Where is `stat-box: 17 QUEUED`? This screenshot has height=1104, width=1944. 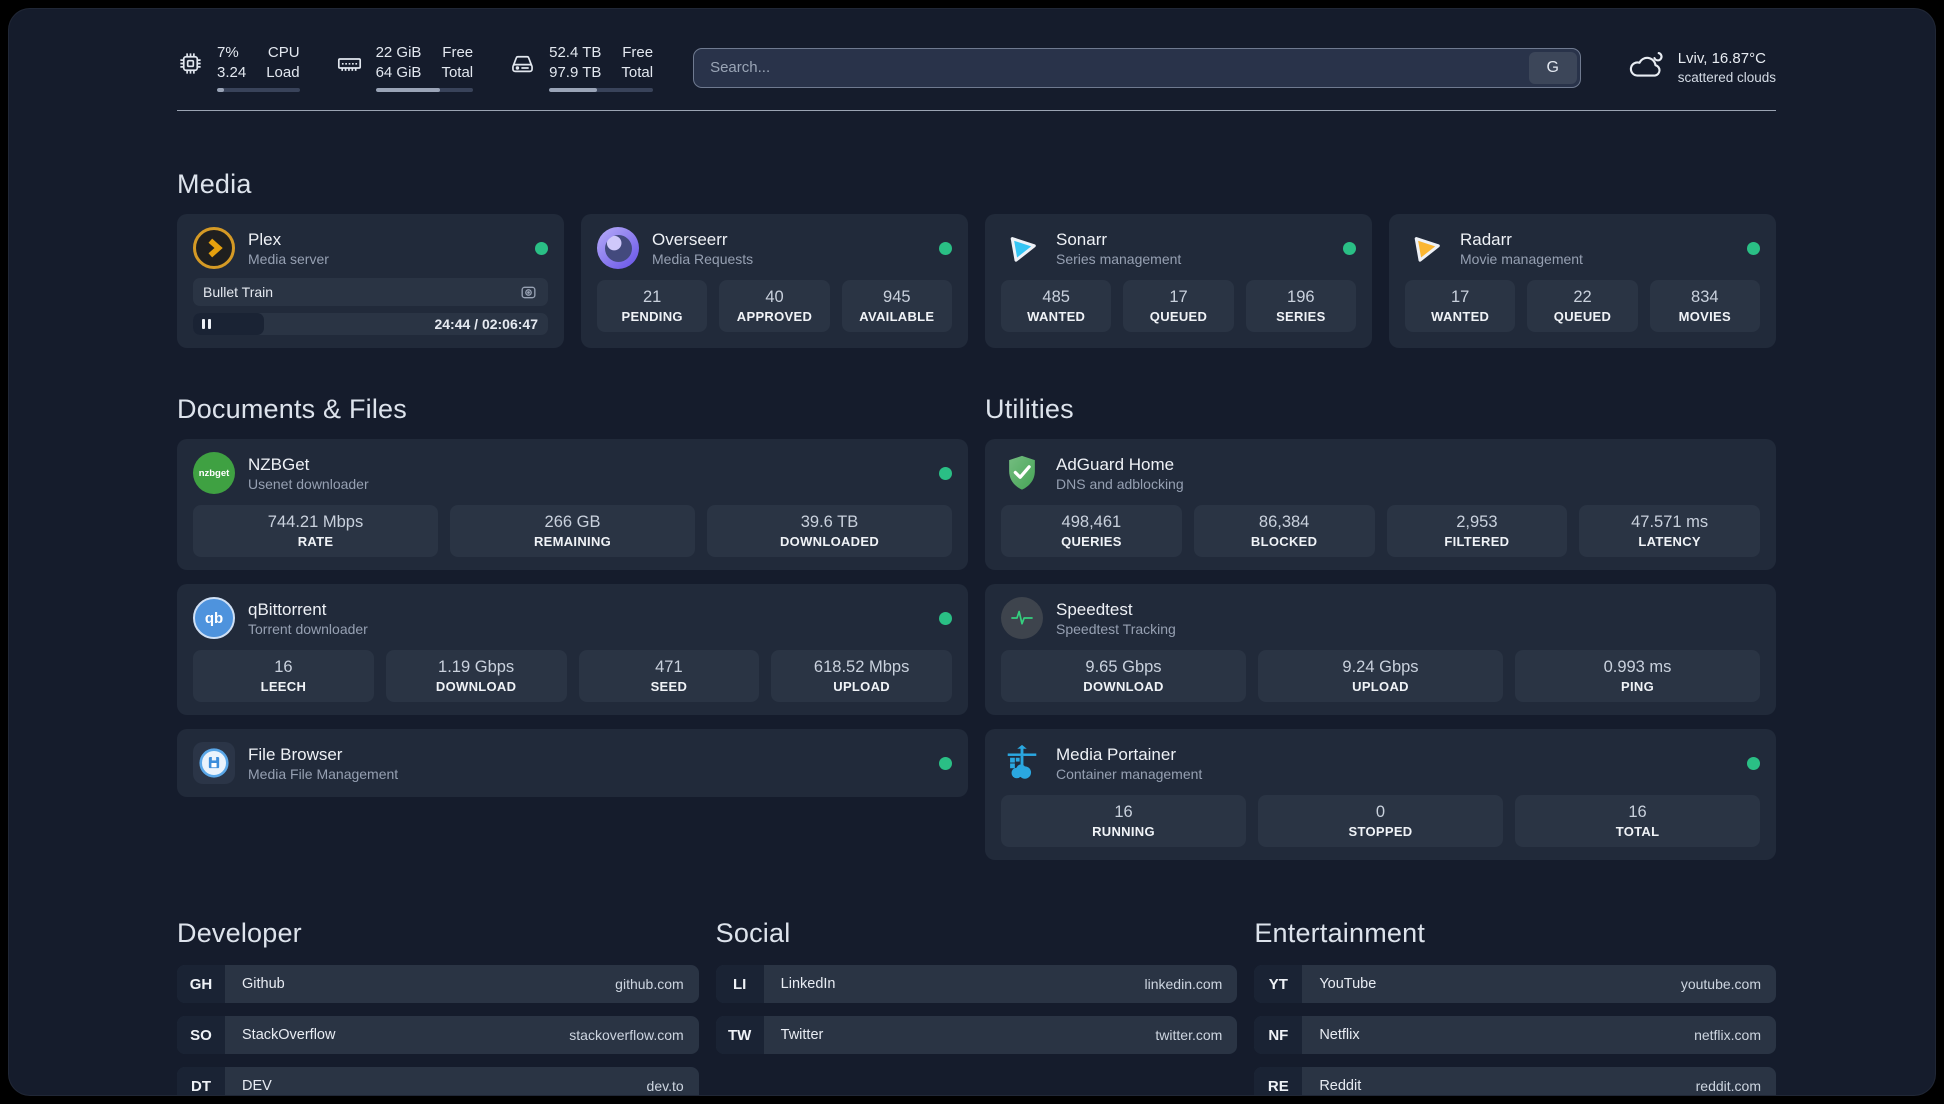 stat-box: 17 QUEUED is located at coordinates (1178, 306).